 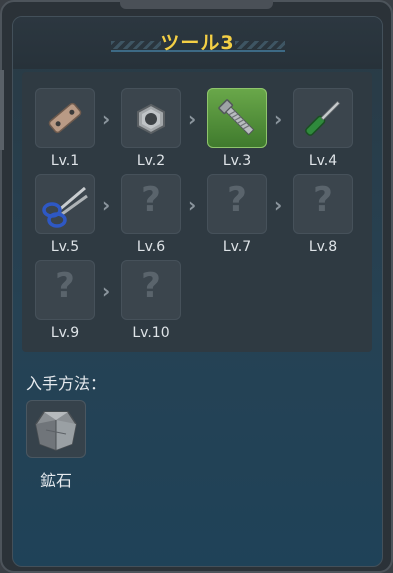 I want to click on tool-level-label: Lv.3, so click(x=237, y=161).